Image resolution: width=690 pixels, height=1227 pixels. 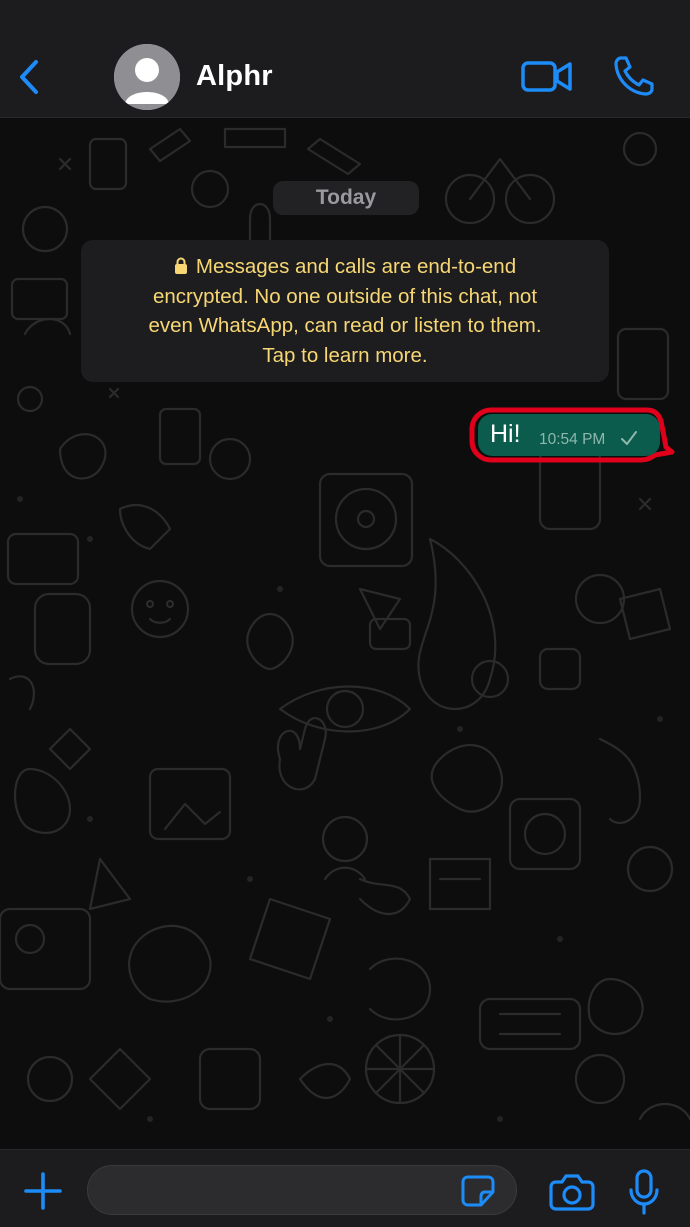 I want to click on voice-call-button, so click(x=635, y=76).